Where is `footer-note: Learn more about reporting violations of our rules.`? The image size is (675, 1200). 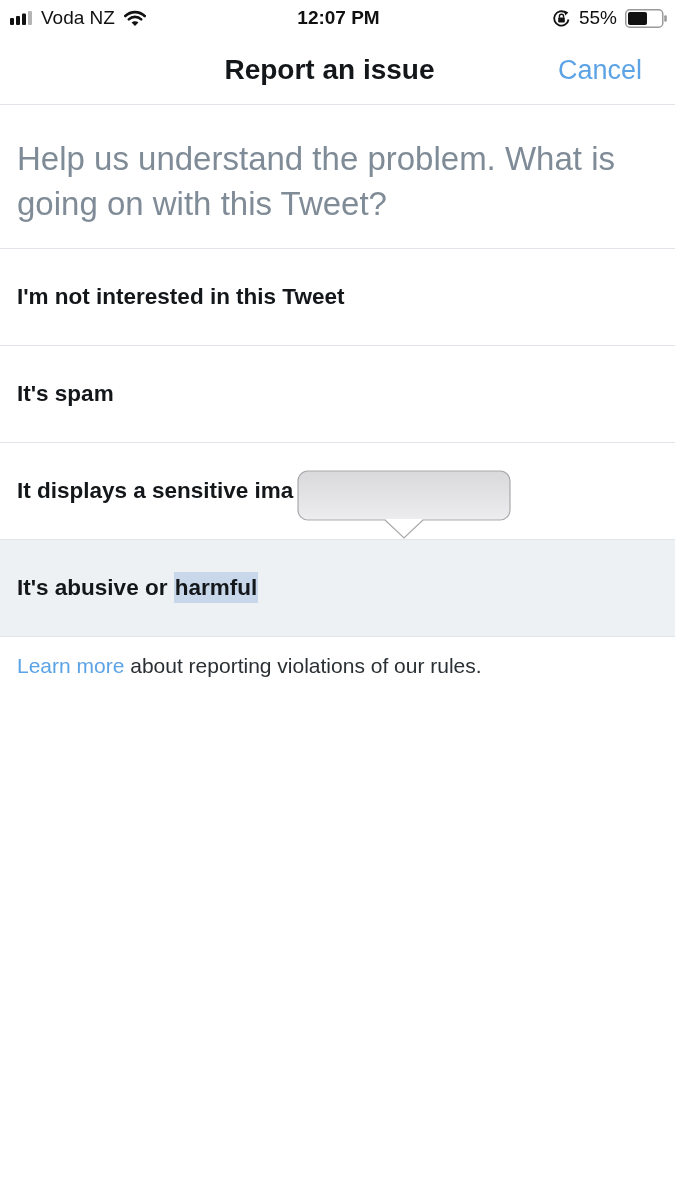
footer-note: Learn more about reporting violations of our rules. is located at coordinates (249, 666).